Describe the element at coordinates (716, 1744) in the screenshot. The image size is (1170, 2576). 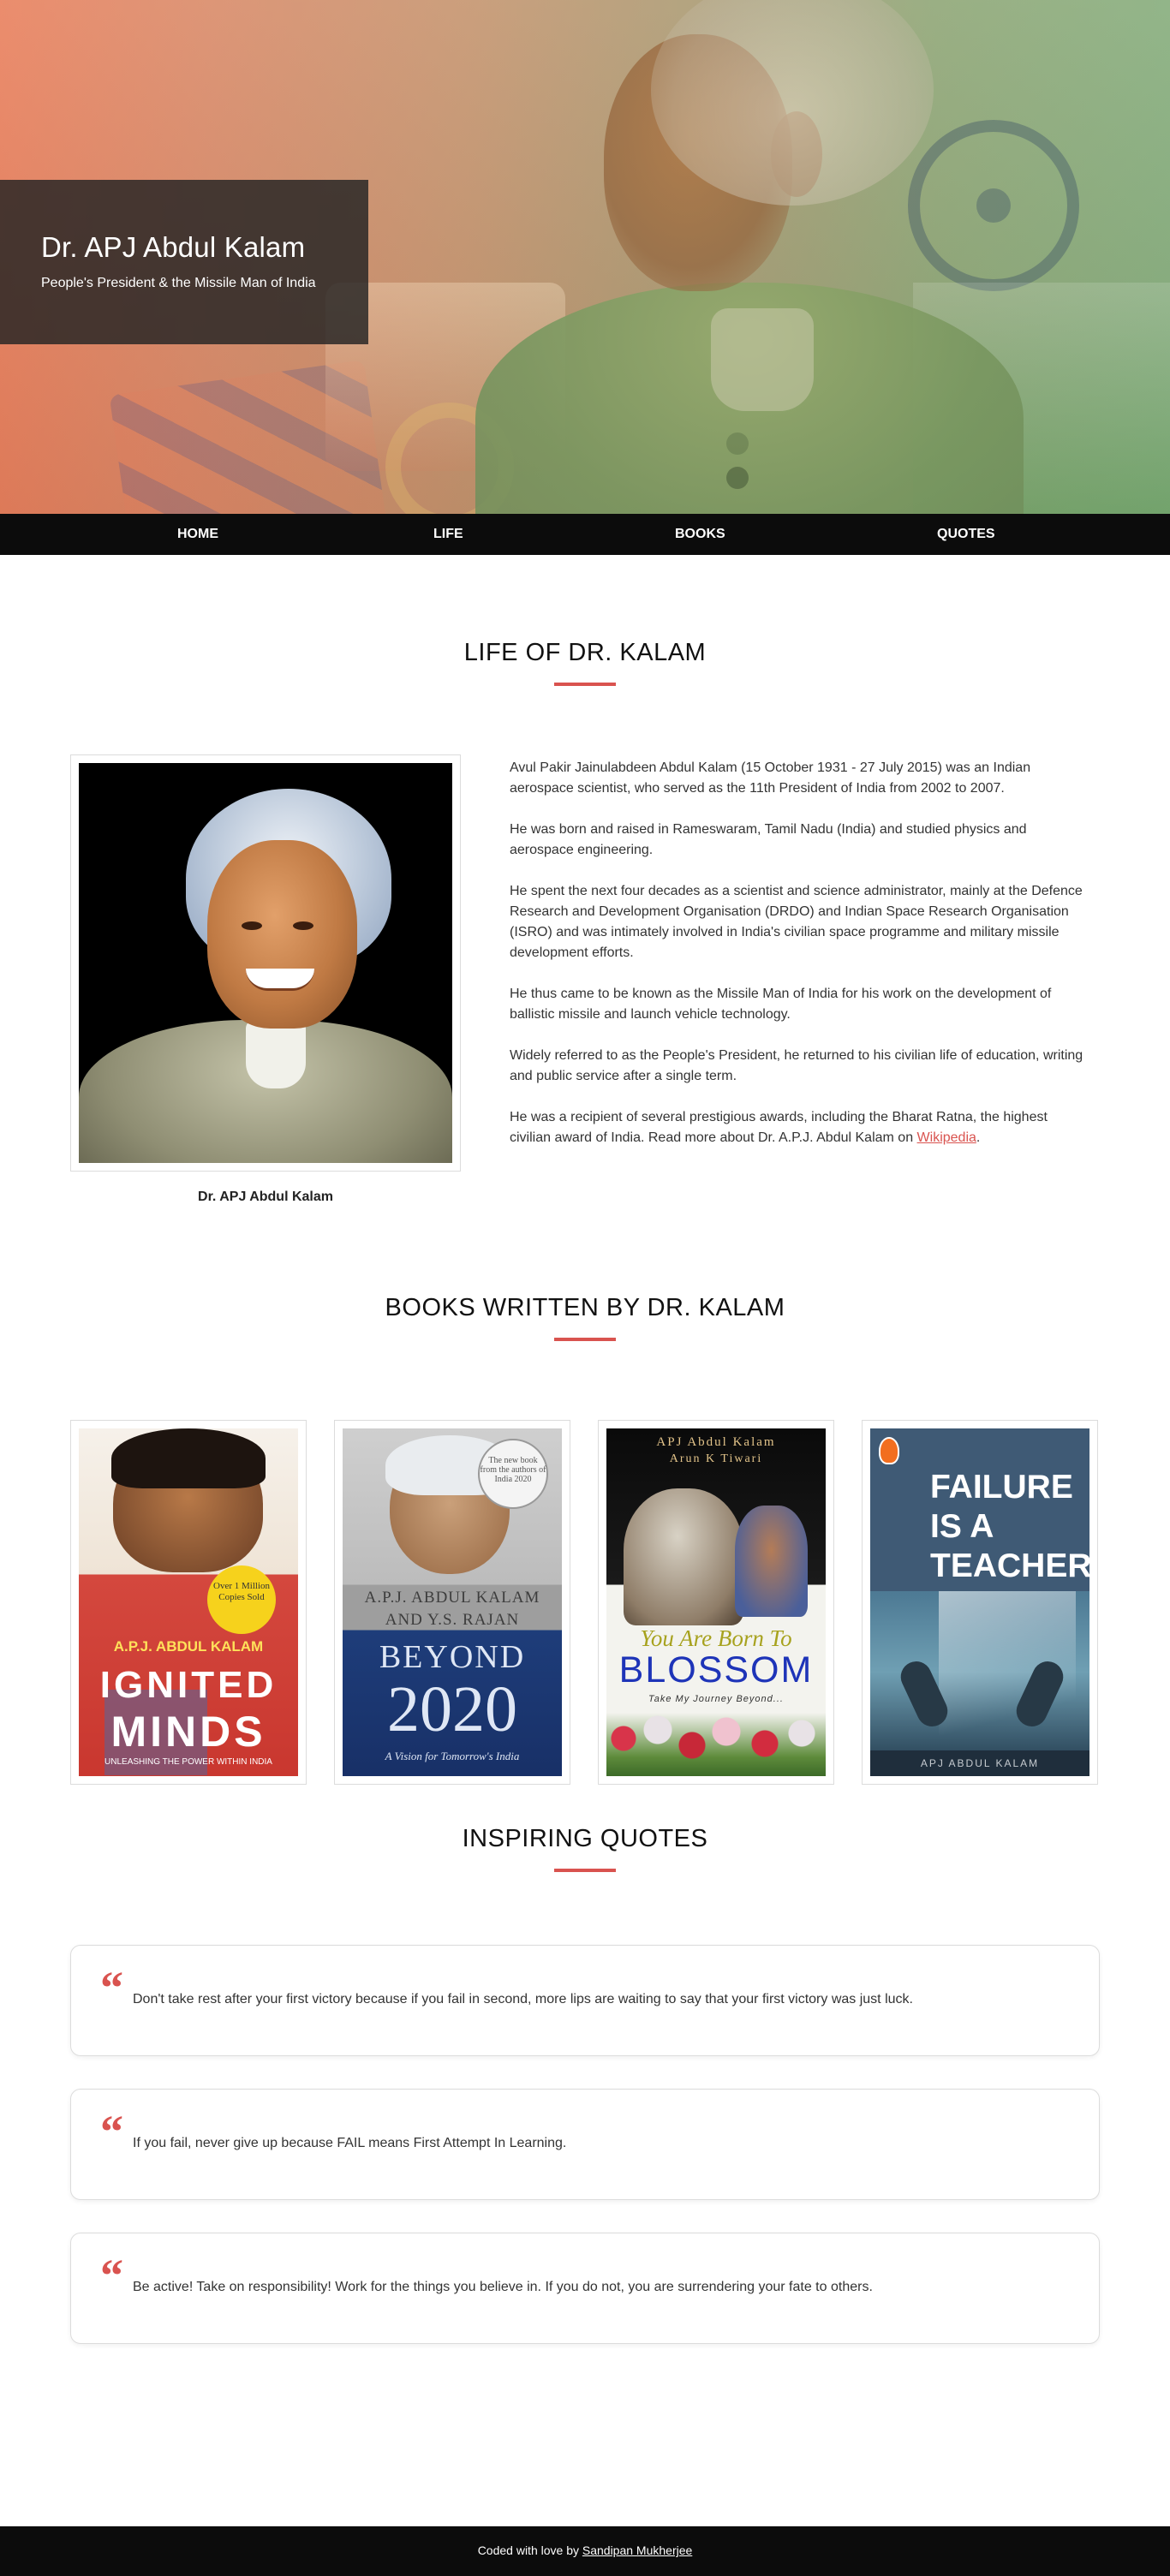
I see `cover-tulips-image` at that location.